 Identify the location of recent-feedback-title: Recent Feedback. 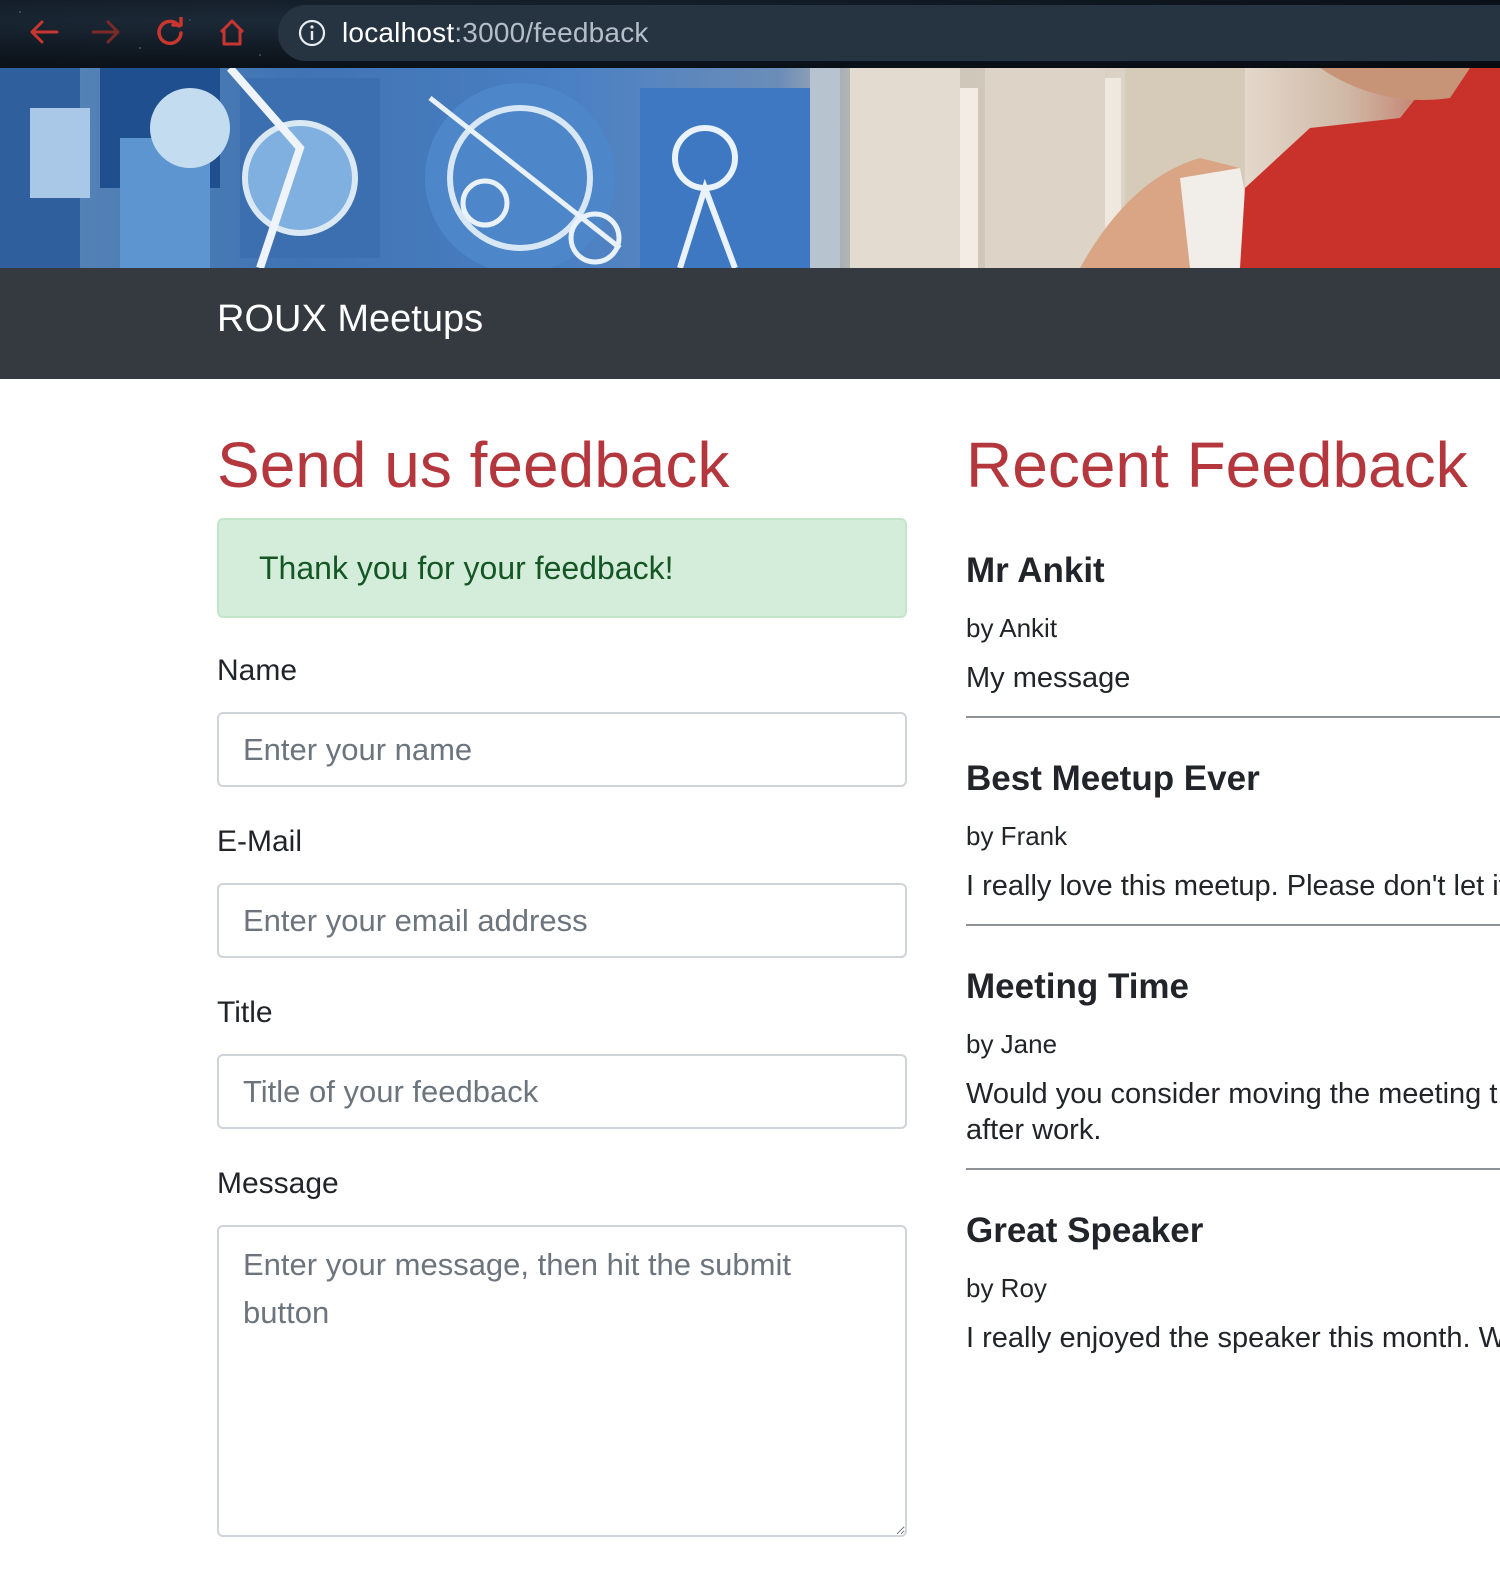
(1217, 465).